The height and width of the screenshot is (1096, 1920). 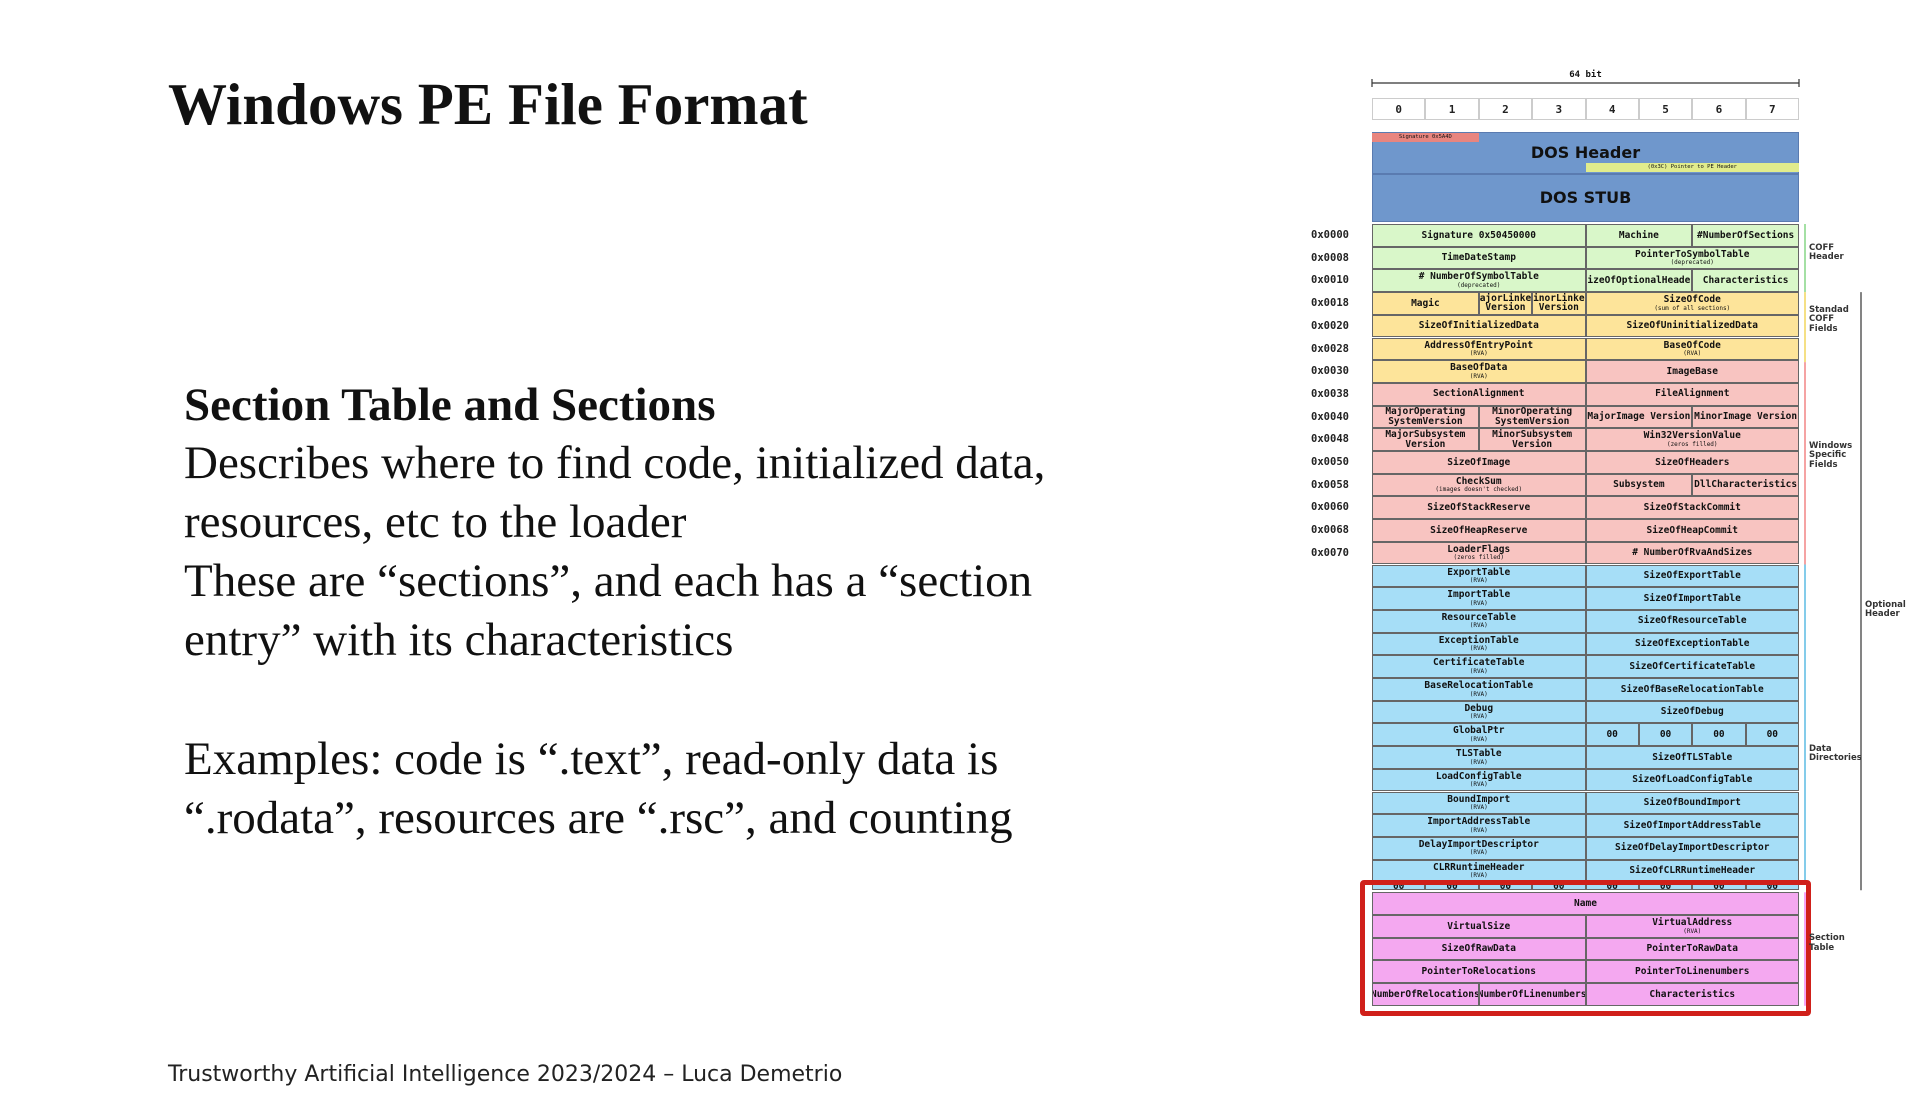 What do you see at coordinates (1330, 393) in the screenshot?
I see `offset-0x0038: 0x0038` at bounding box center [1330, 393].